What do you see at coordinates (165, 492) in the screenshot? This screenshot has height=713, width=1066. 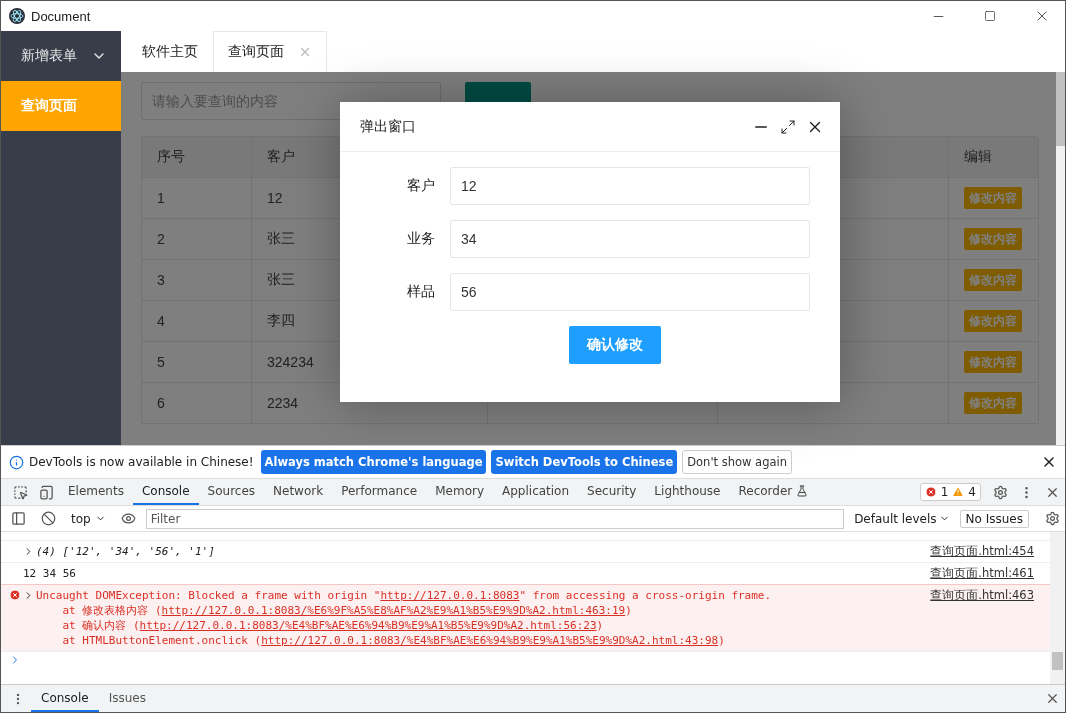 I see `panel-tab: Console` at bounding box center [165, 492].